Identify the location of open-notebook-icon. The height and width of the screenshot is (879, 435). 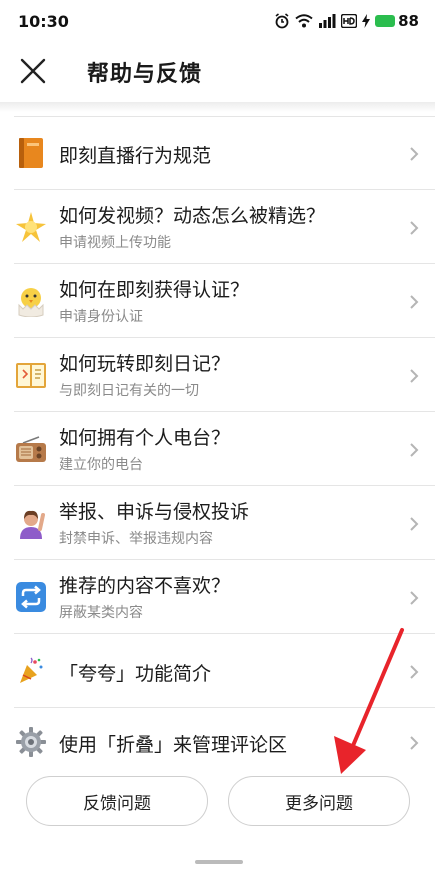
(31, 375).